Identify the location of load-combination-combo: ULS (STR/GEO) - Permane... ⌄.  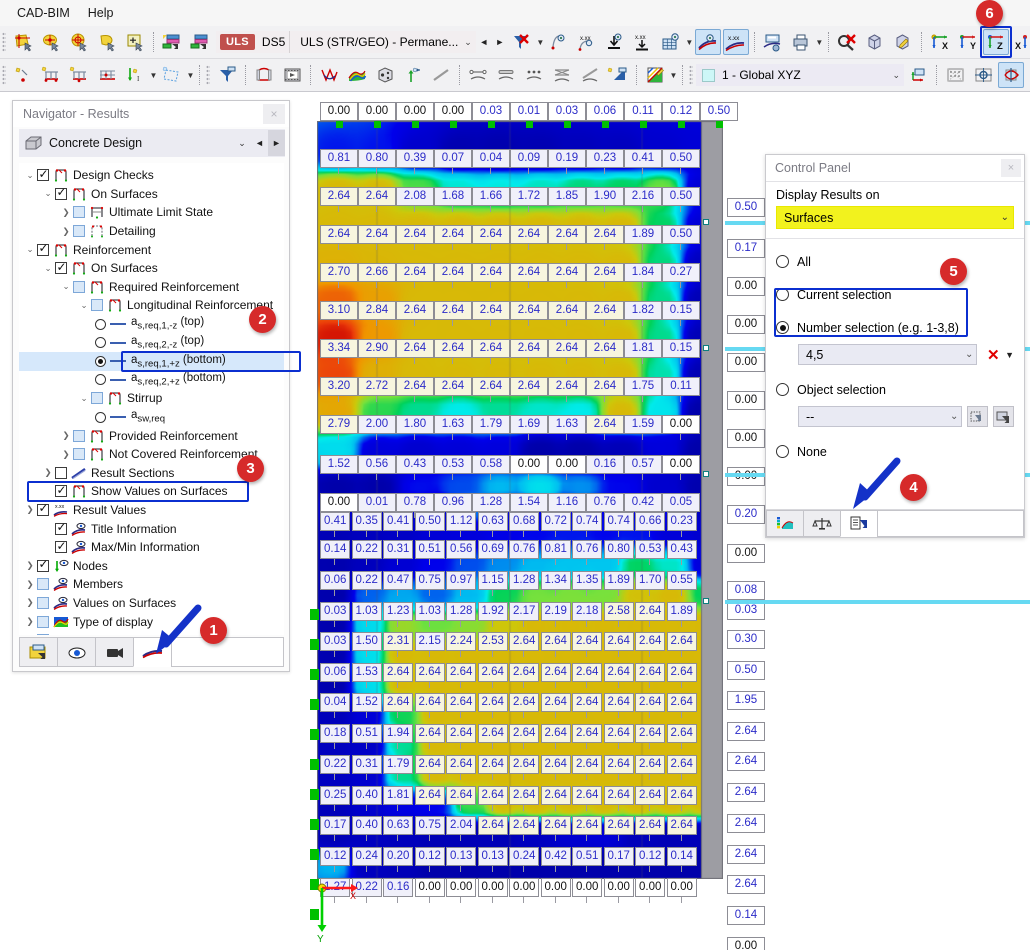
(382, 42).